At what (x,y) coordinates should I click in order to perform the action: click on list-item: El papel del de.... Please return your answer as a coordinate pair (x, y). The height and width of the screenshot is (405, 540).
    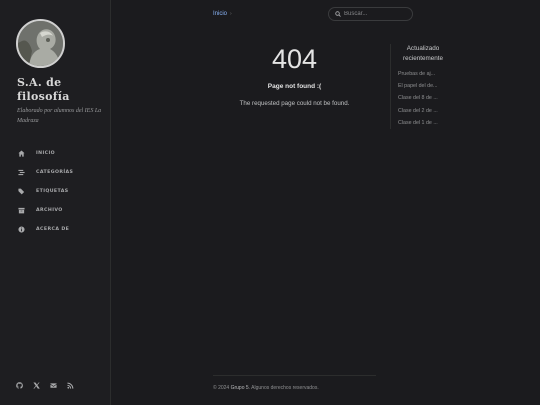
    Looking at the image, I should click on (423, 86).